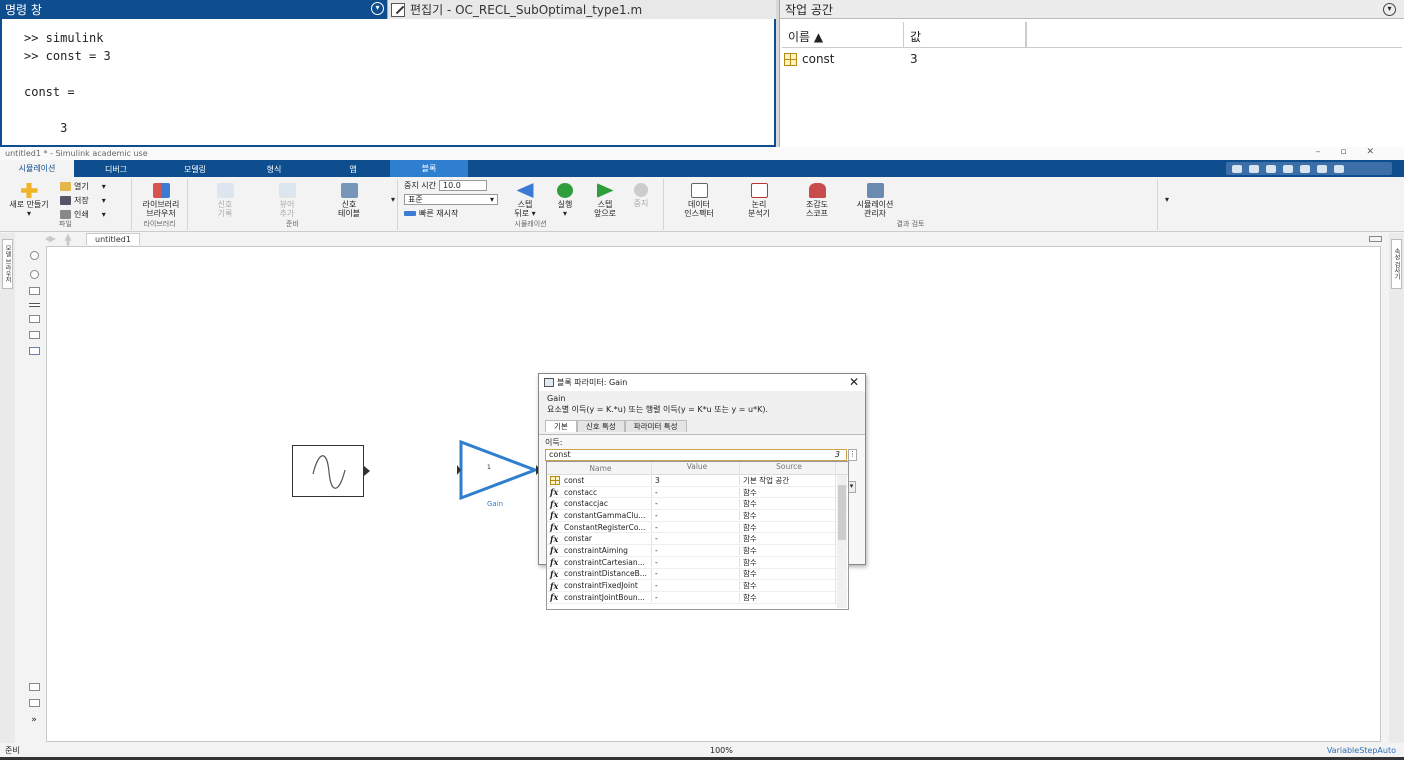 The width and height of the screenshot is (1404, 760). Describe the element at coordinates (83, 200) in the screenshot. I see `save-button: 저장 ▾` at that location.